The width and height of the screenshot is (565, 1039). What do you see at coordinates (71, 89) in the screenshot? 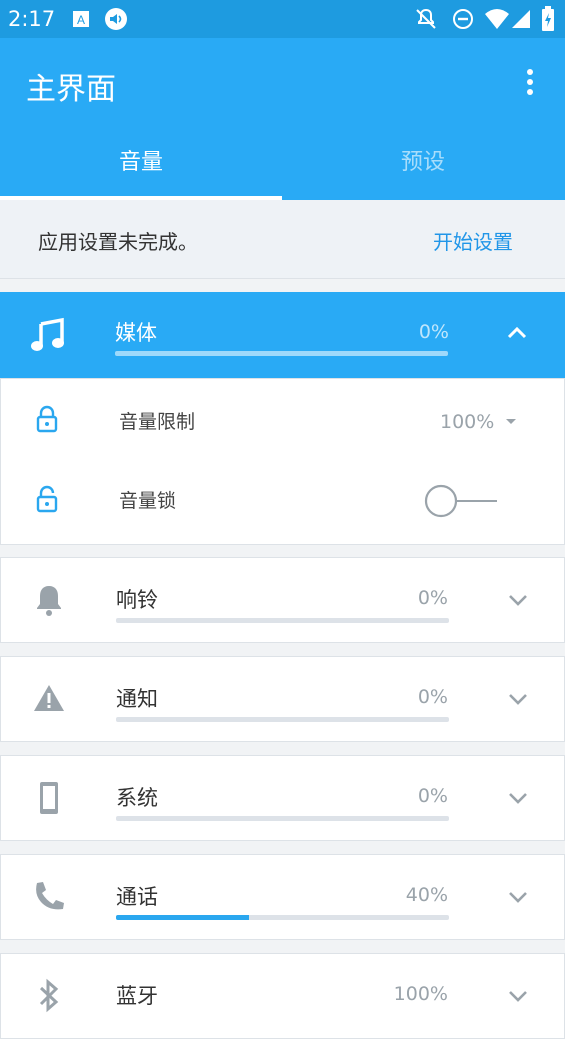
I see `page-title: 主界面` at bounding box center [71, 89].